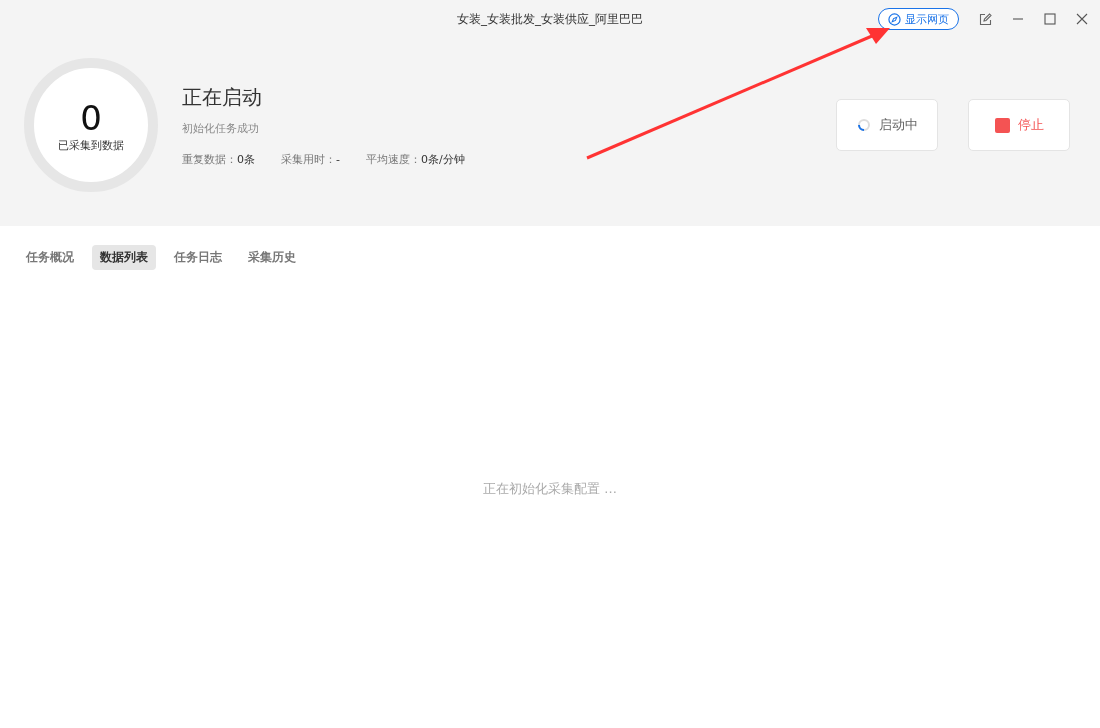 This screenshot has height=728, width=1100. Describe the element at coordinates (1019, 125) in the screenshot. I see `stop-button: 停止` at that location.